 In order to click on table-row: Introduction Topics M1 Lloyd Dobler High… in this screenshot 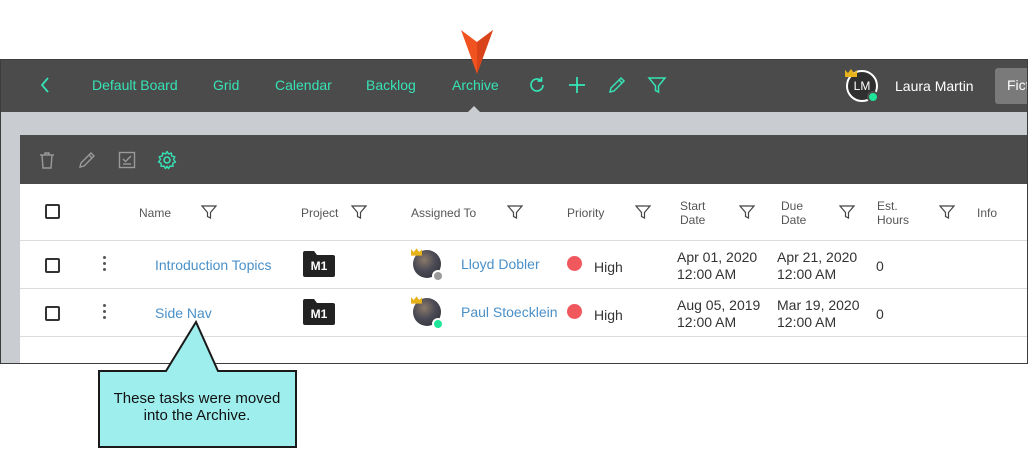, I will do `click(523, 265)`.